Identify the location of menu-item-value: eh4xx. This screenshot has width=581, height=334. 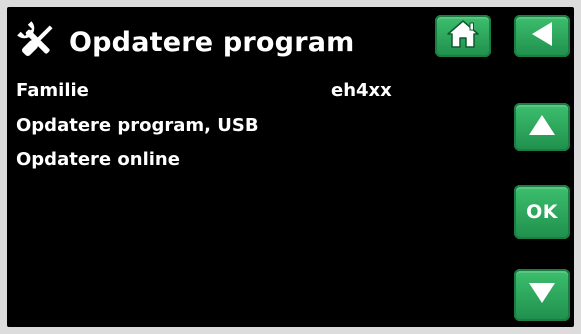
(361, 90).